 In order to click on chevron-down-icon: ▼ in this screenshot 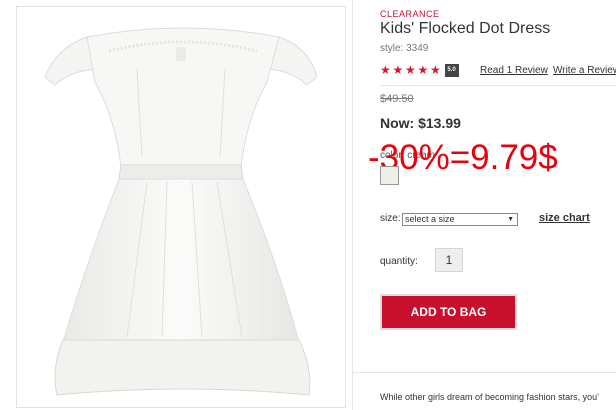, I will do `click(510, 219)`.